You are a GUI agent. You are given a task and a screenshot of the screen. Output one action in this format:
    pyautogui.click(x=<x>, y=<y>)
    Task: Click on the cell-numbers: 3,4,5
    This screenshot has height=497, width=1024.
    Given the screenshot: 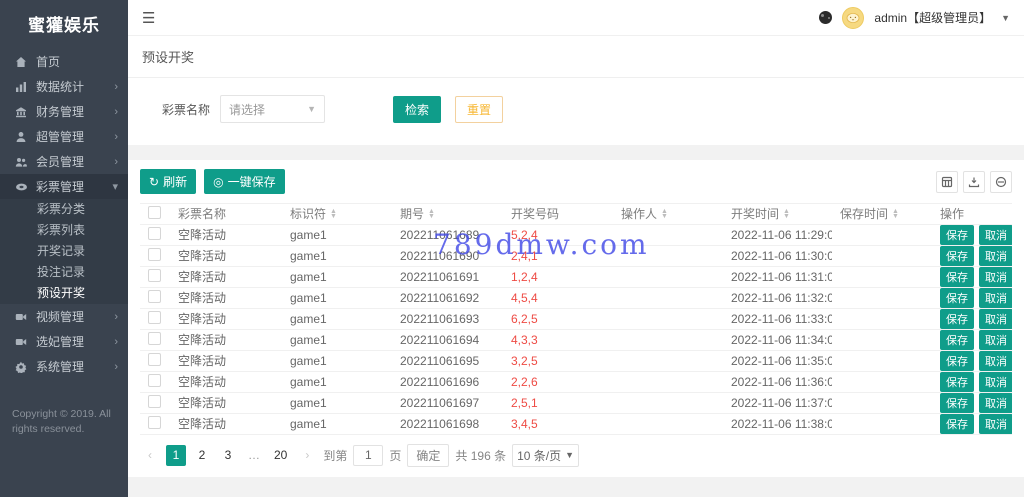 What is the action you would take?
    pyautogui.click(x=558, y=424)
    